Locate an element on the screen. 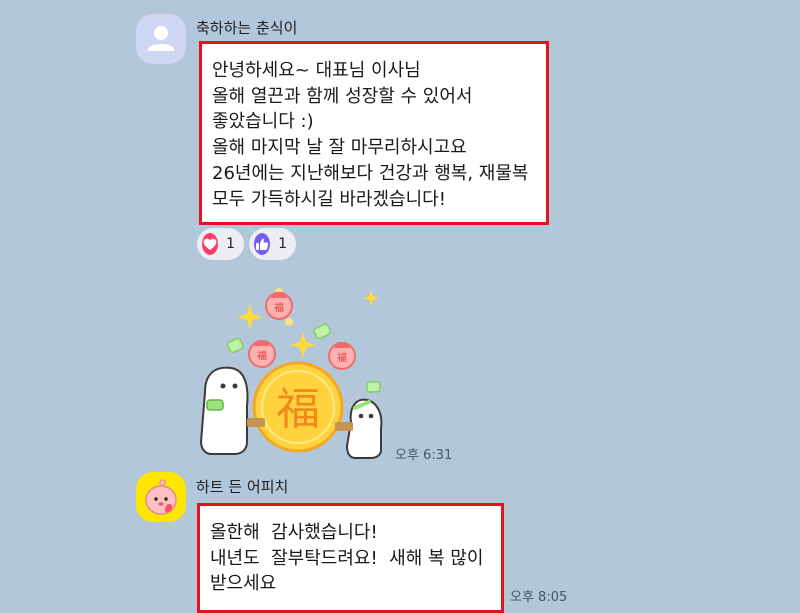 This screenshot has height=613, width=800. message-time: 오후 6:31 is located at coordinates (424, 455).